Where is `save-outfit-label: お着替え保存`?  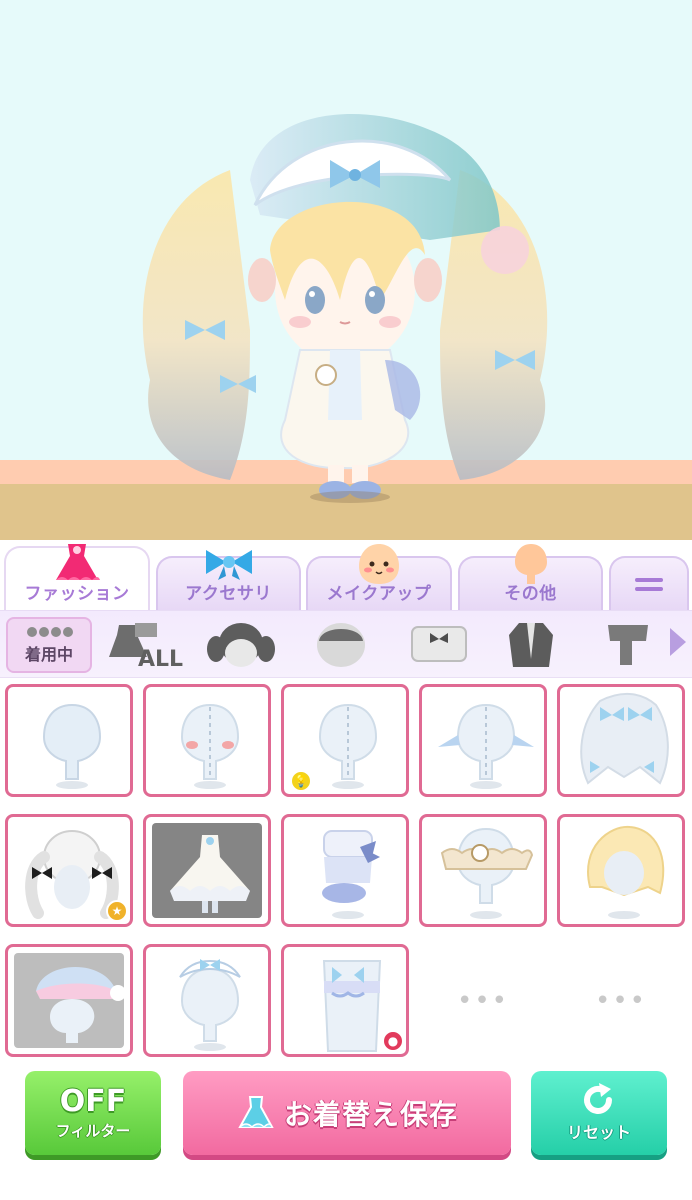
save-outfit-label: お着替え保存 is located at coordinates (370, 1114).